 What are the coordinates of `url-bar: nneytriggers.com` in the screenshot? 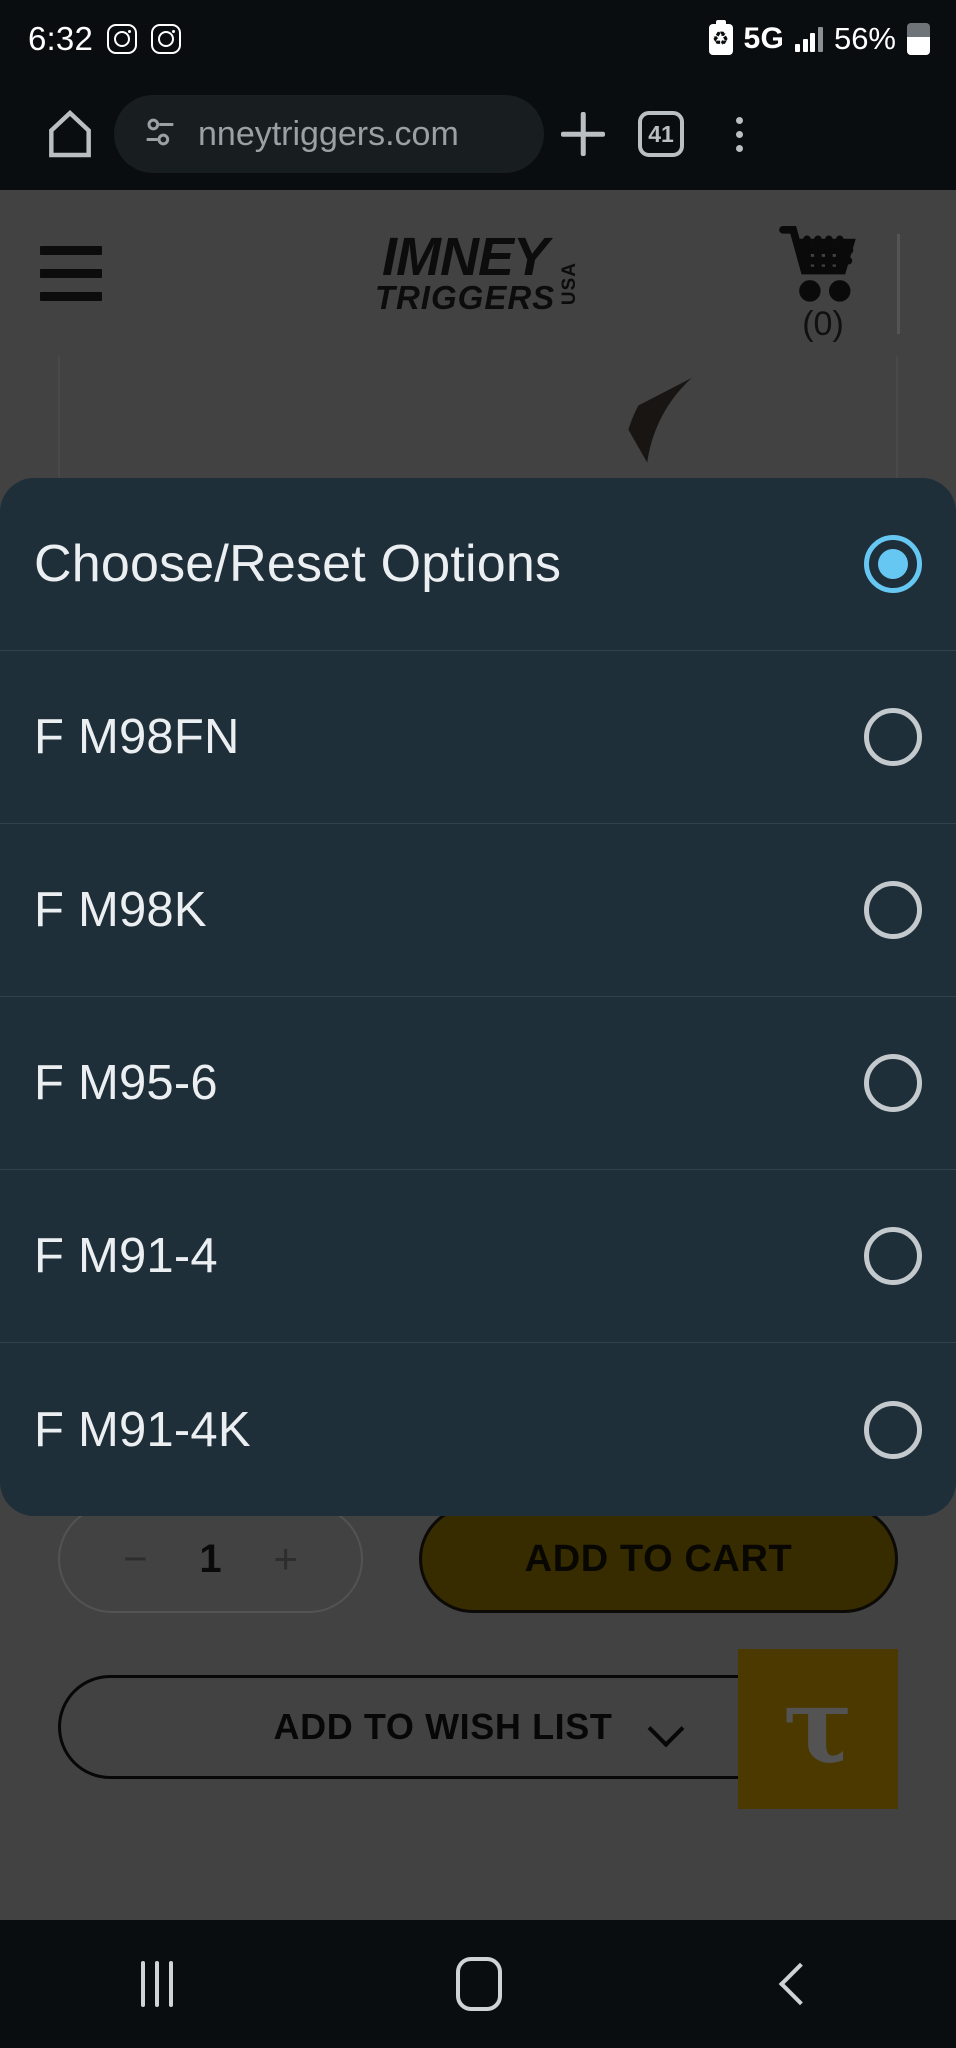 It's located at (329, 134).